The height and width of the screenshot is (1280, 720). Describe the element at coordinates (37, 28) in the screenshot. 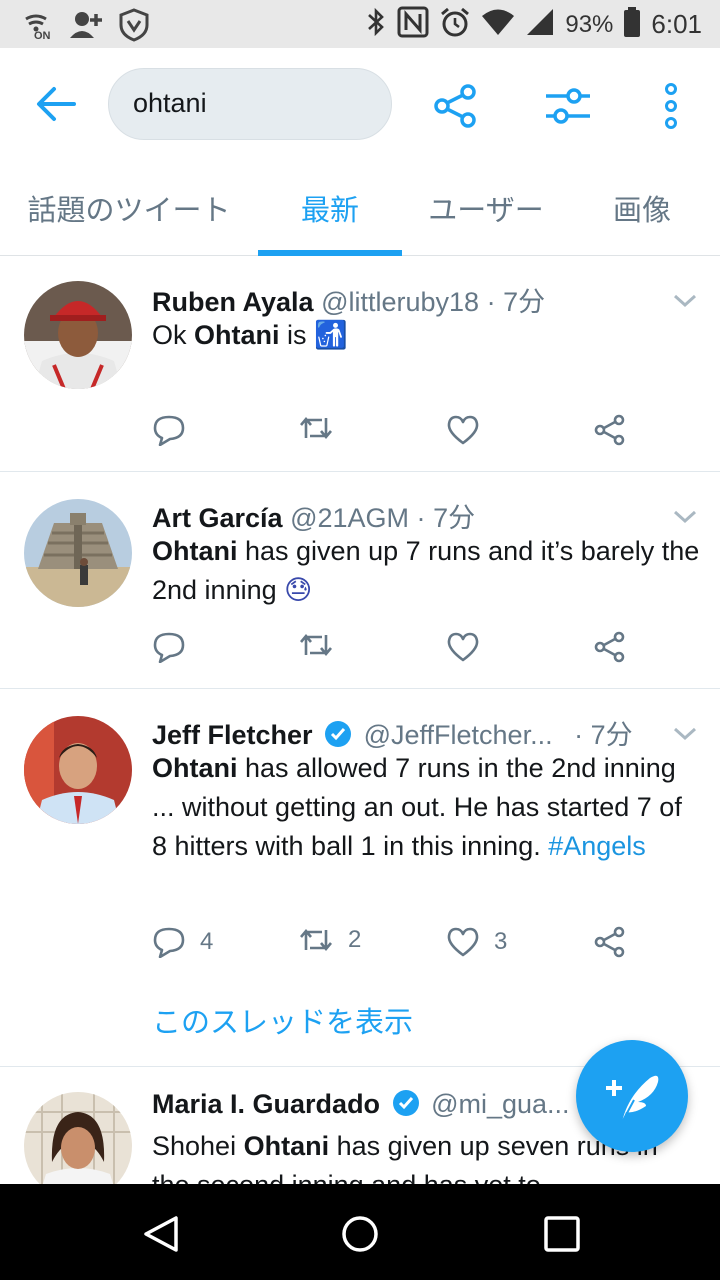

I see `nfc-icon: ON` at that location.